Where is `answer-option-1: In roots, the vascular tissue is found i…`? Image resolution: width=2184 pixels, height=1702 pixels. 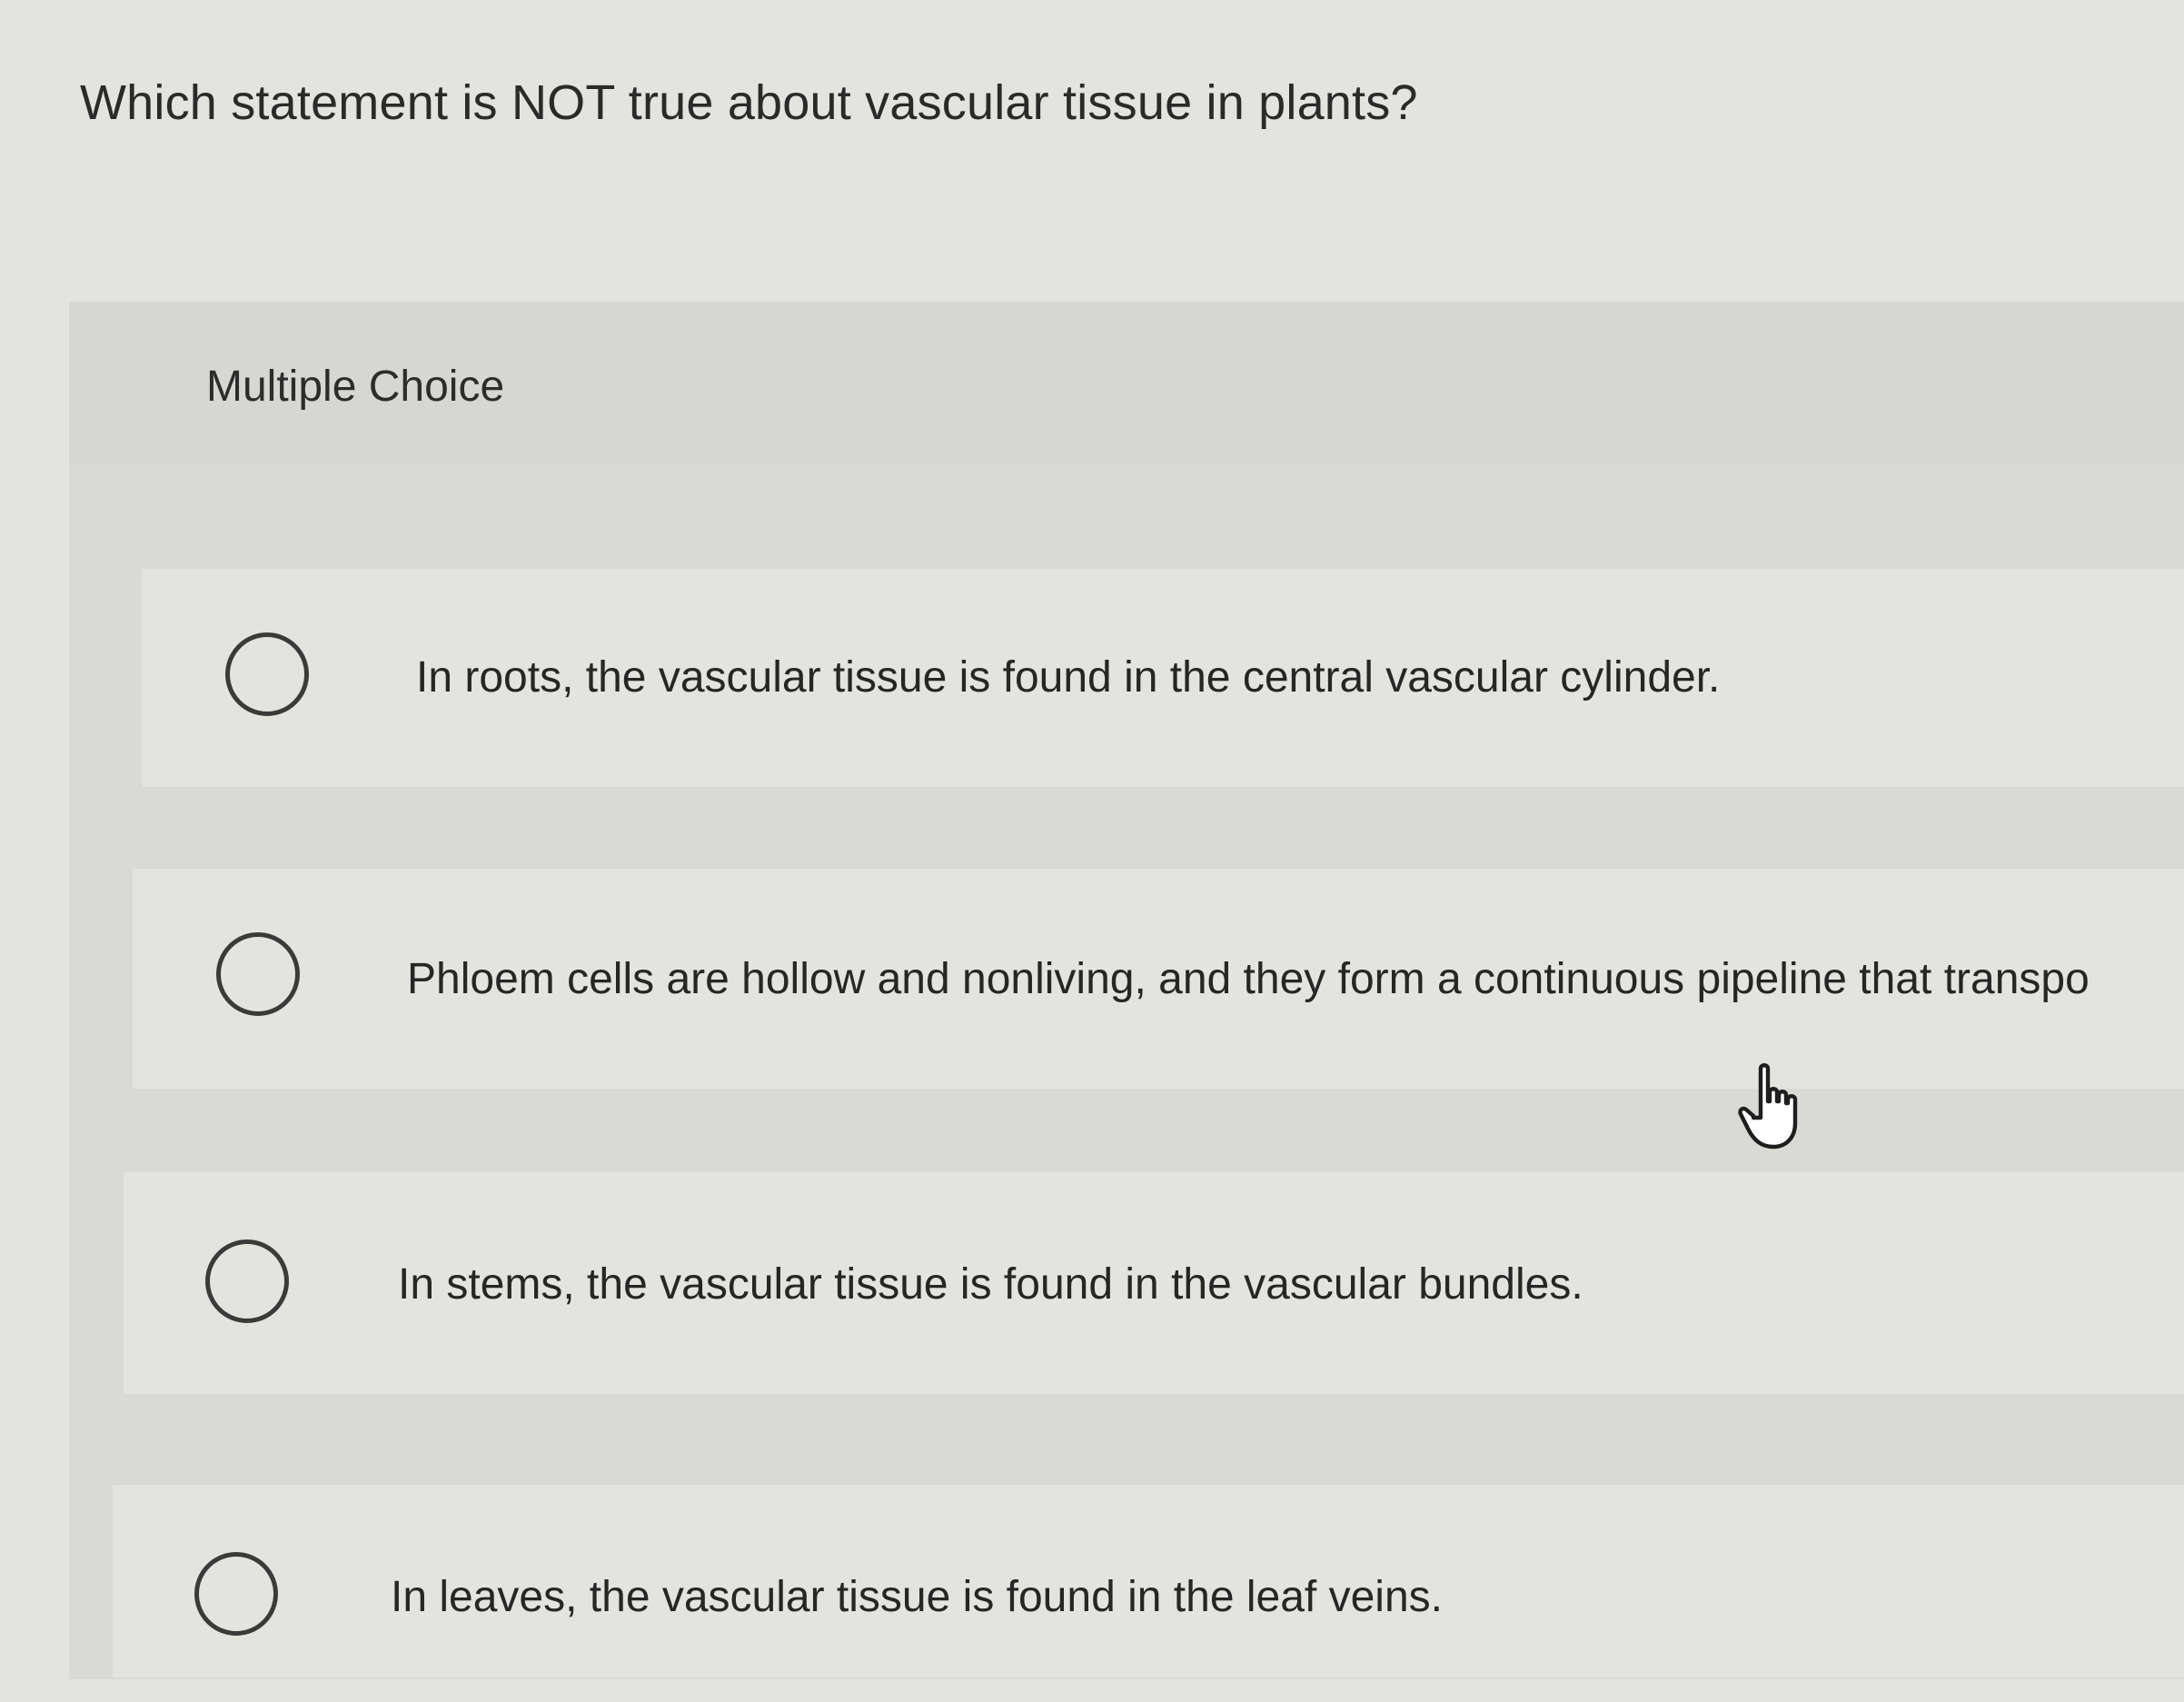
answer-option-1: In roots, the vascular tissue is found i… is located at coordinates (1163, 678).